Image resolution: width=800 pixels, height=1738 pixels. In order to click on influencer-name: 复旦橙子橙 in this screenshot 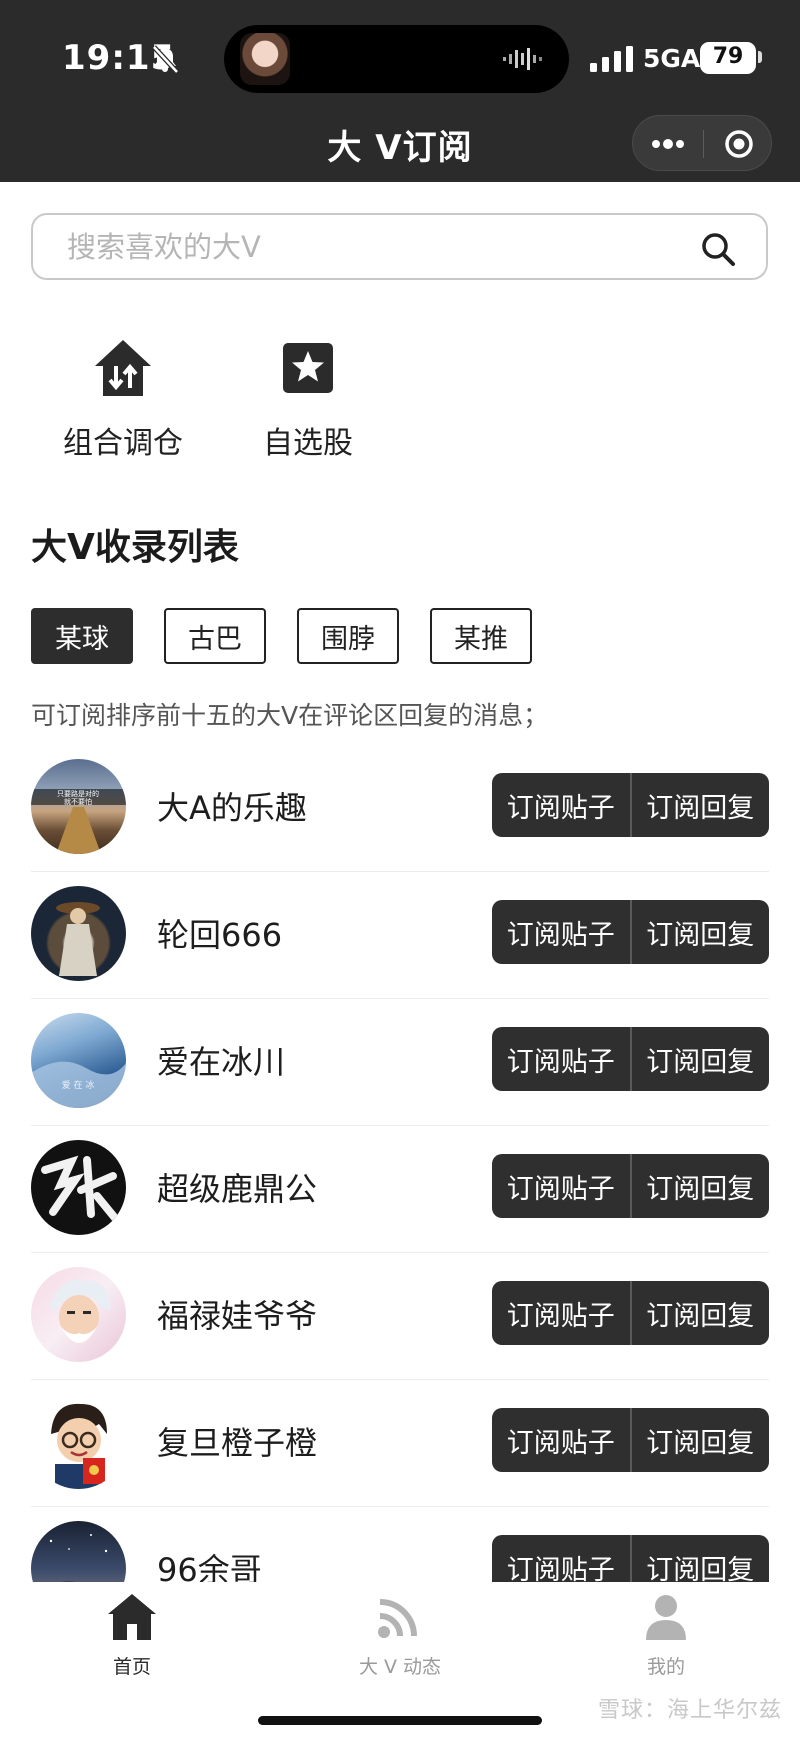, I will do `click(237, 1443)`.